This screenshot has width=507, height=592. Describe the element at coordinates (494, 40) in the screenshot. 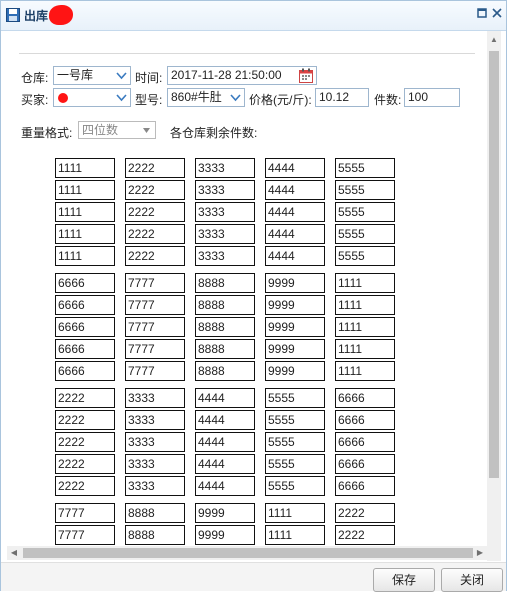

I see `scroll-up-icon: ▲` at that location.